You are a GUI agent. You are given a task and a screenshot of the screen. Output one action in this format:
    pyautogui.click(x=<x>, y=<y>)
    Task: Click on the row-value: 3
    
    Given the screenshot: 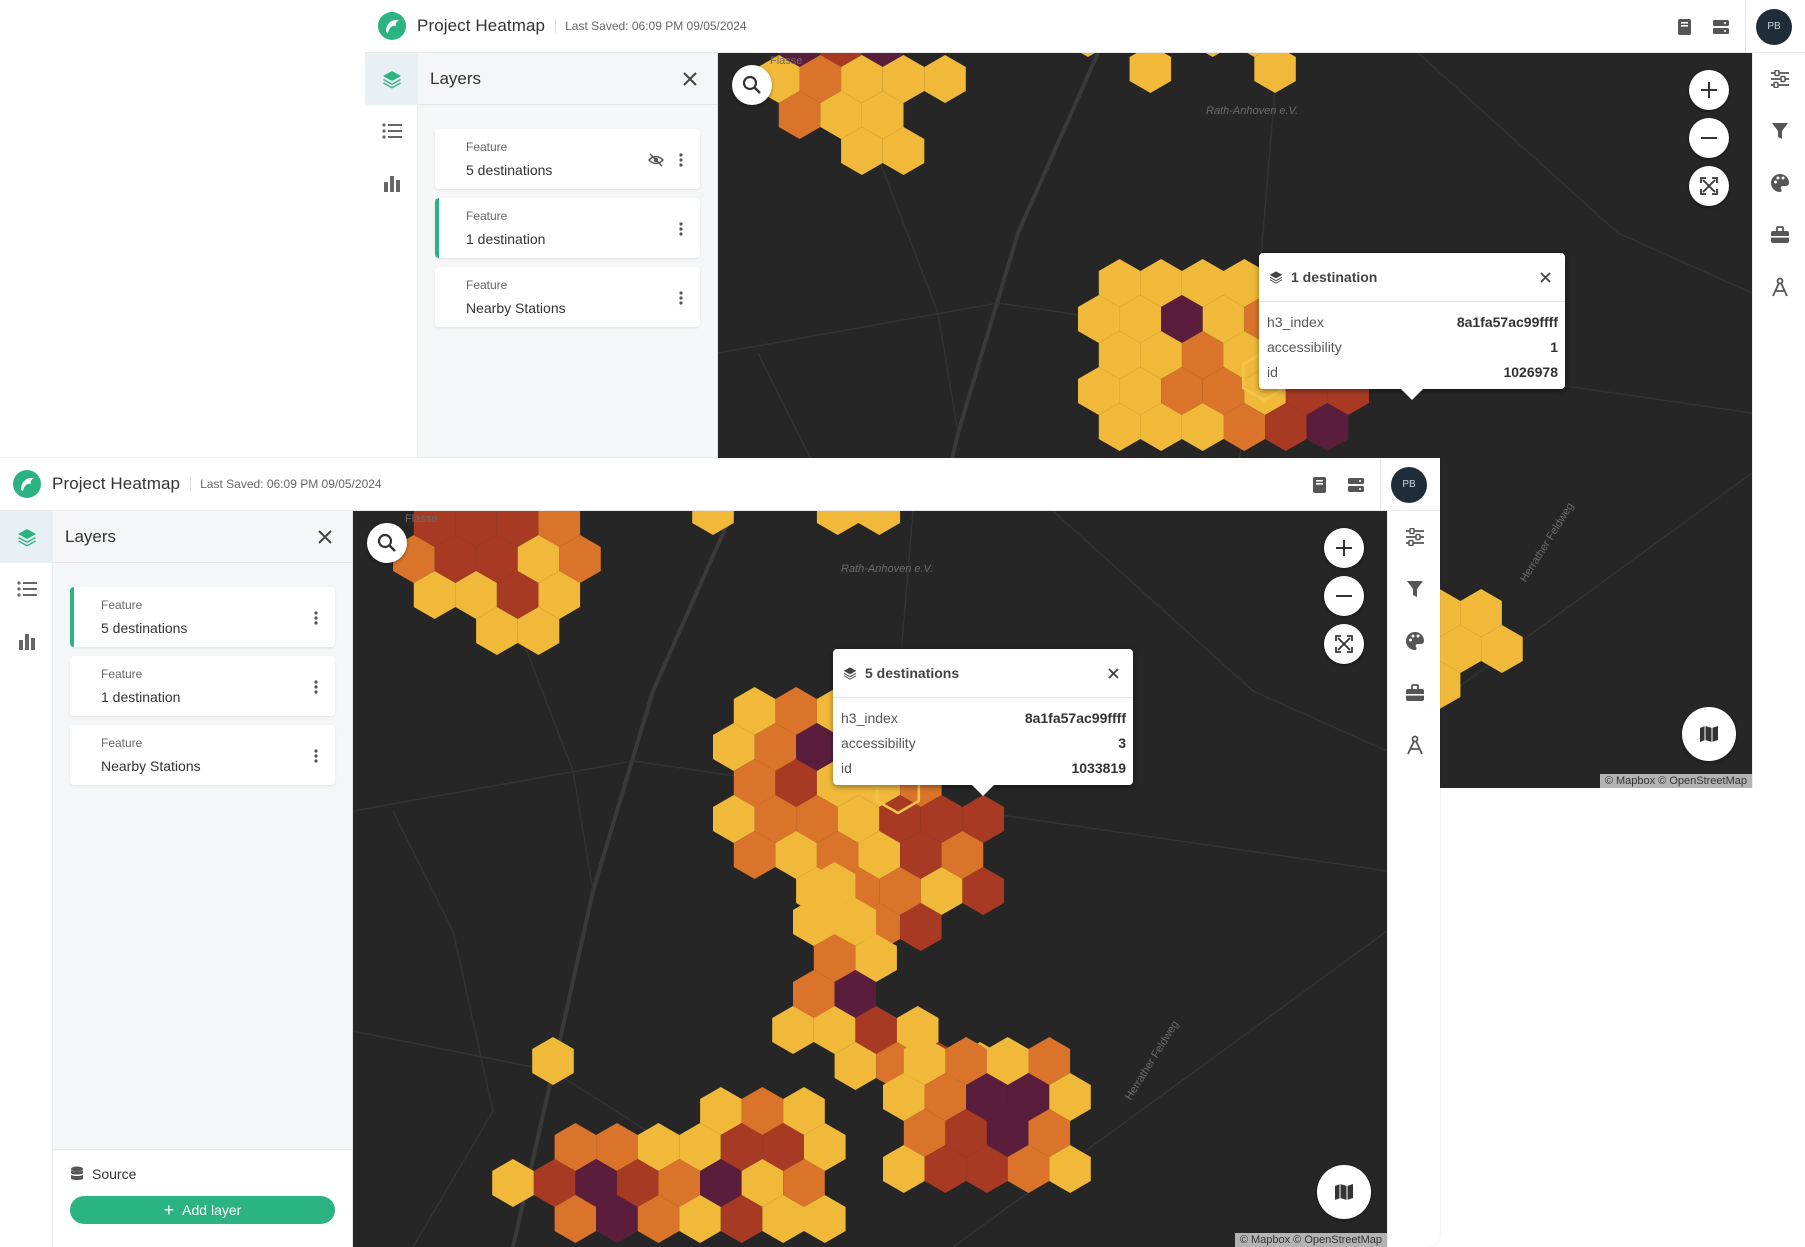 What is the action you would take?
    pyautogui.click(x=1122, y=742)
    